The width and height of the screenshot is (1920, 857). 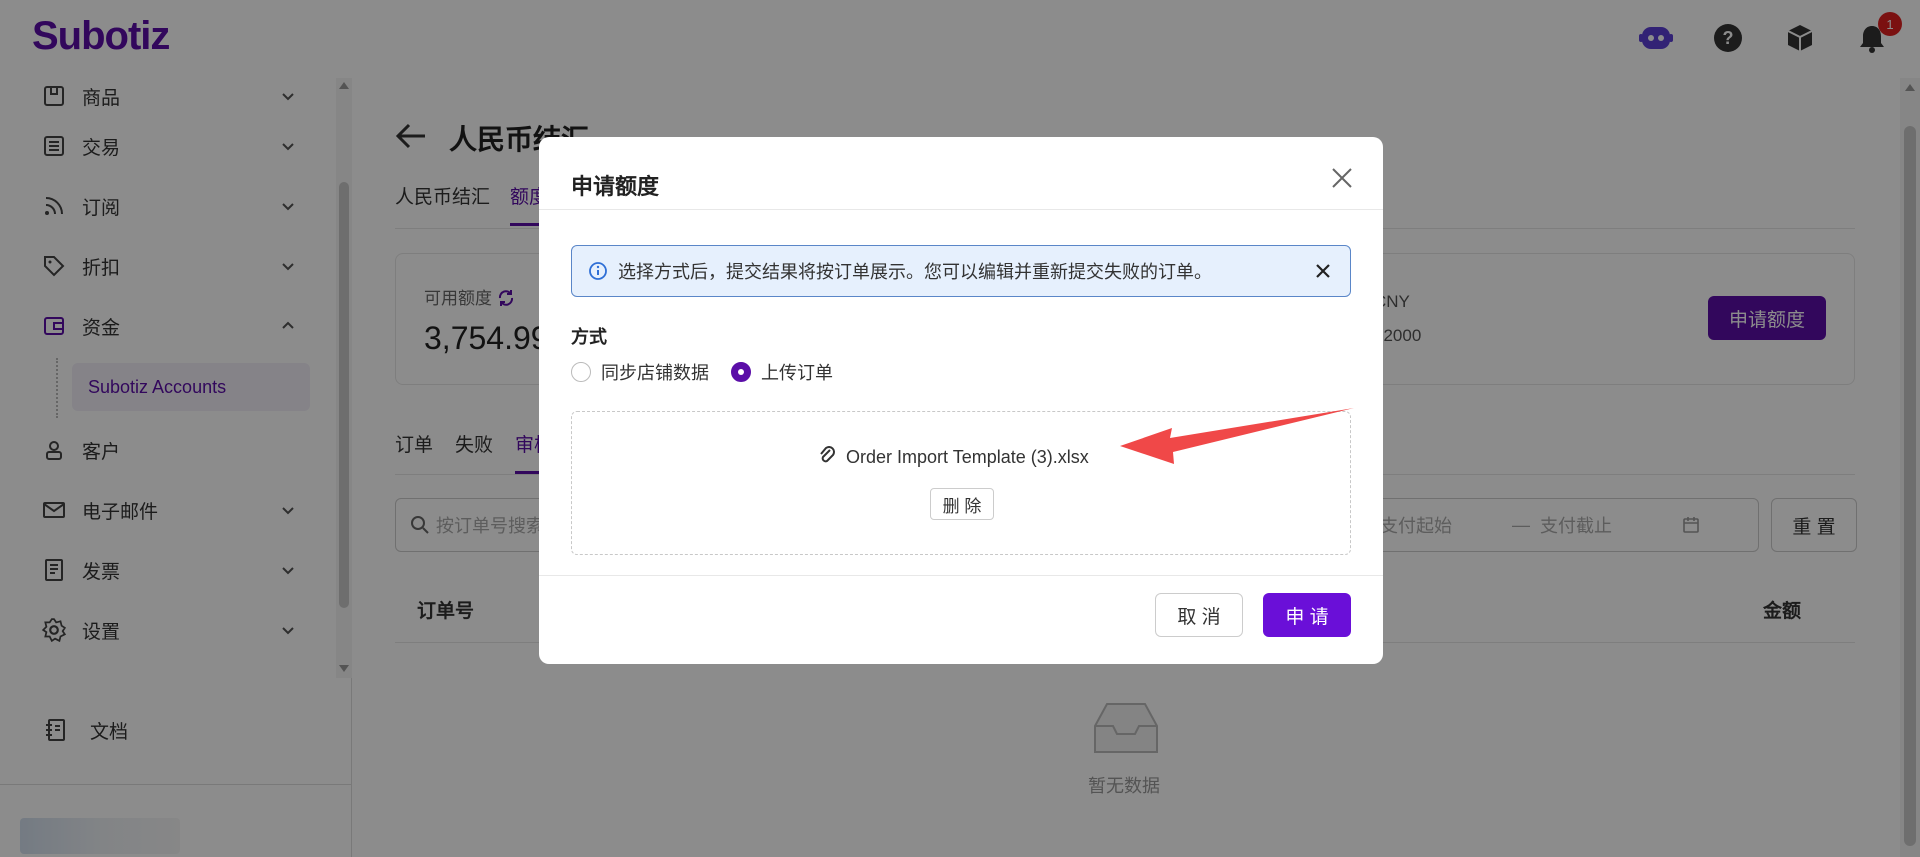 What do you see at coordinates (1237, 436) in the screenshot?
I see `annotation-arrow-icon` at bounding box center [1237, 436].